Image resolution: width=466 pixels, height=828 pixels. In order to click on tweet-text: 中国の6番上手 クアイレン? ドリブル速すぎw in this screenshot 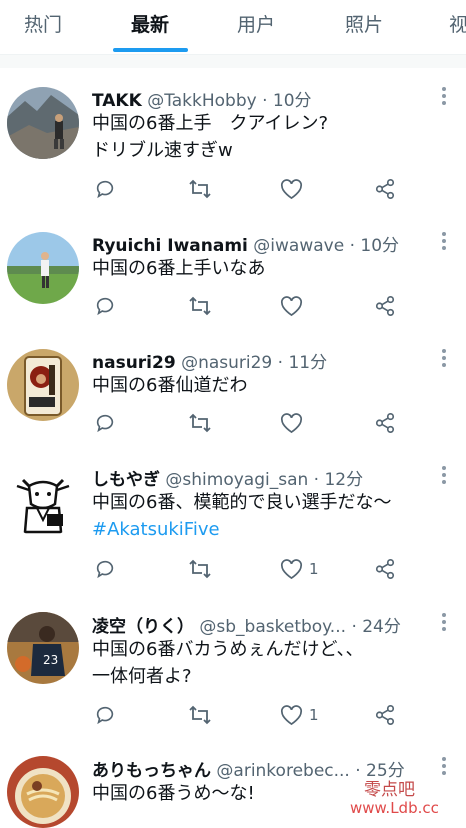, I will do `click(210, 137)`.